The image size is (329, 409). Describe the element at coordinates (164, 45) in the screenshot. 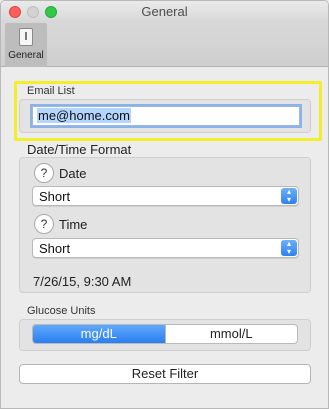

I see `toolbar: General` at that location.